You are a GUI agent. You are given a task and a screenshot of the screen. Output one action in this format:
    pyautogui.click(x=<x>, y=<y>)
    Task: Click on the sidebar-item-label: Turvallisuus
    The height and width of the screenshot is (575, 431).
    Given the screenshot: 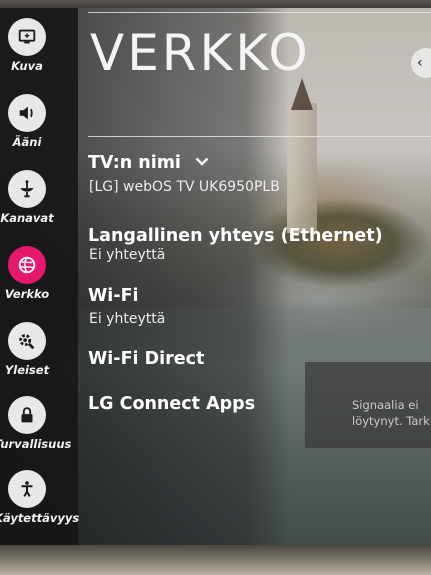 What is the action you would take?
    pyautogui.click(x=36, y=444)
    